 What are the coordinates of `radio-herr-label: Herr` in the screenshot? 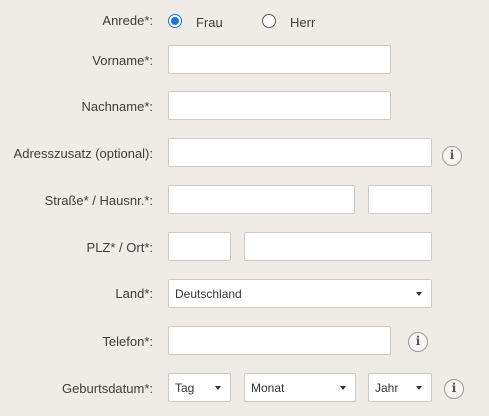 It's located at (302, 22).